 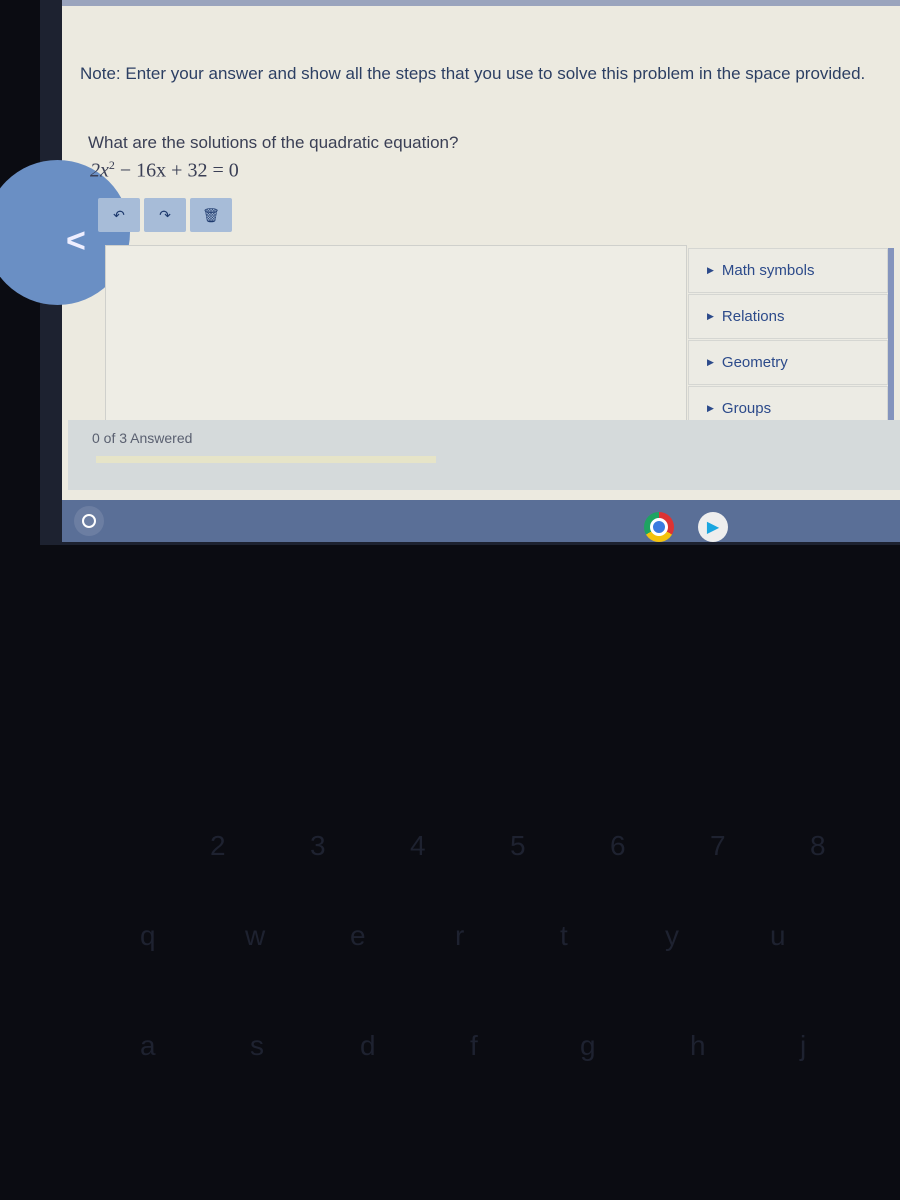 I want to click on keyboard-key: 5, so click(x=518, y=845).